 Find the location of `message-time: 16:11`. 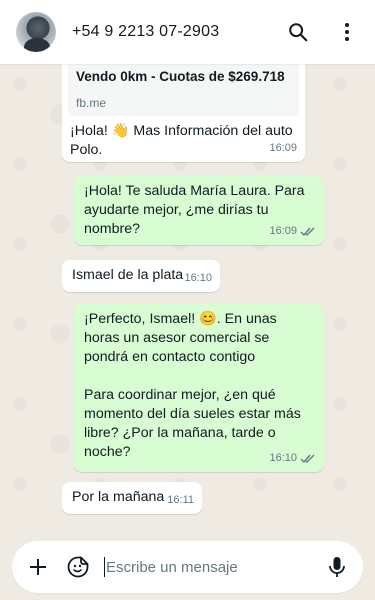

message-time: 16:11 is located at coordinates (180, 500).